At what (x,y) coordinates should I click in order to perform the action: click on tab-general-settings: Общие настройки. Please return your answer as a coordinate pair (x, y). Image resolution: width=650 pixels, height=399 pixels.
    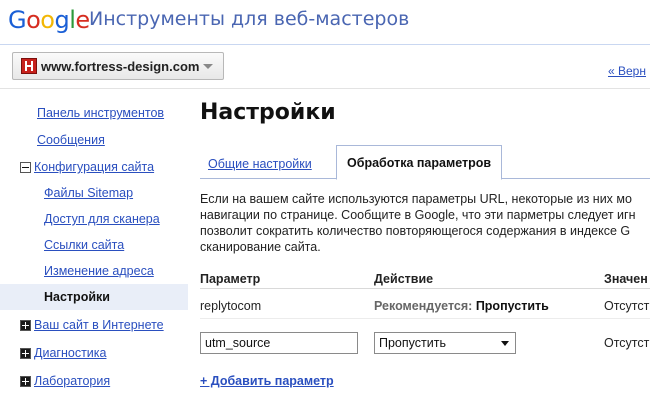
    Looking at the image, I should click on (260, 164).